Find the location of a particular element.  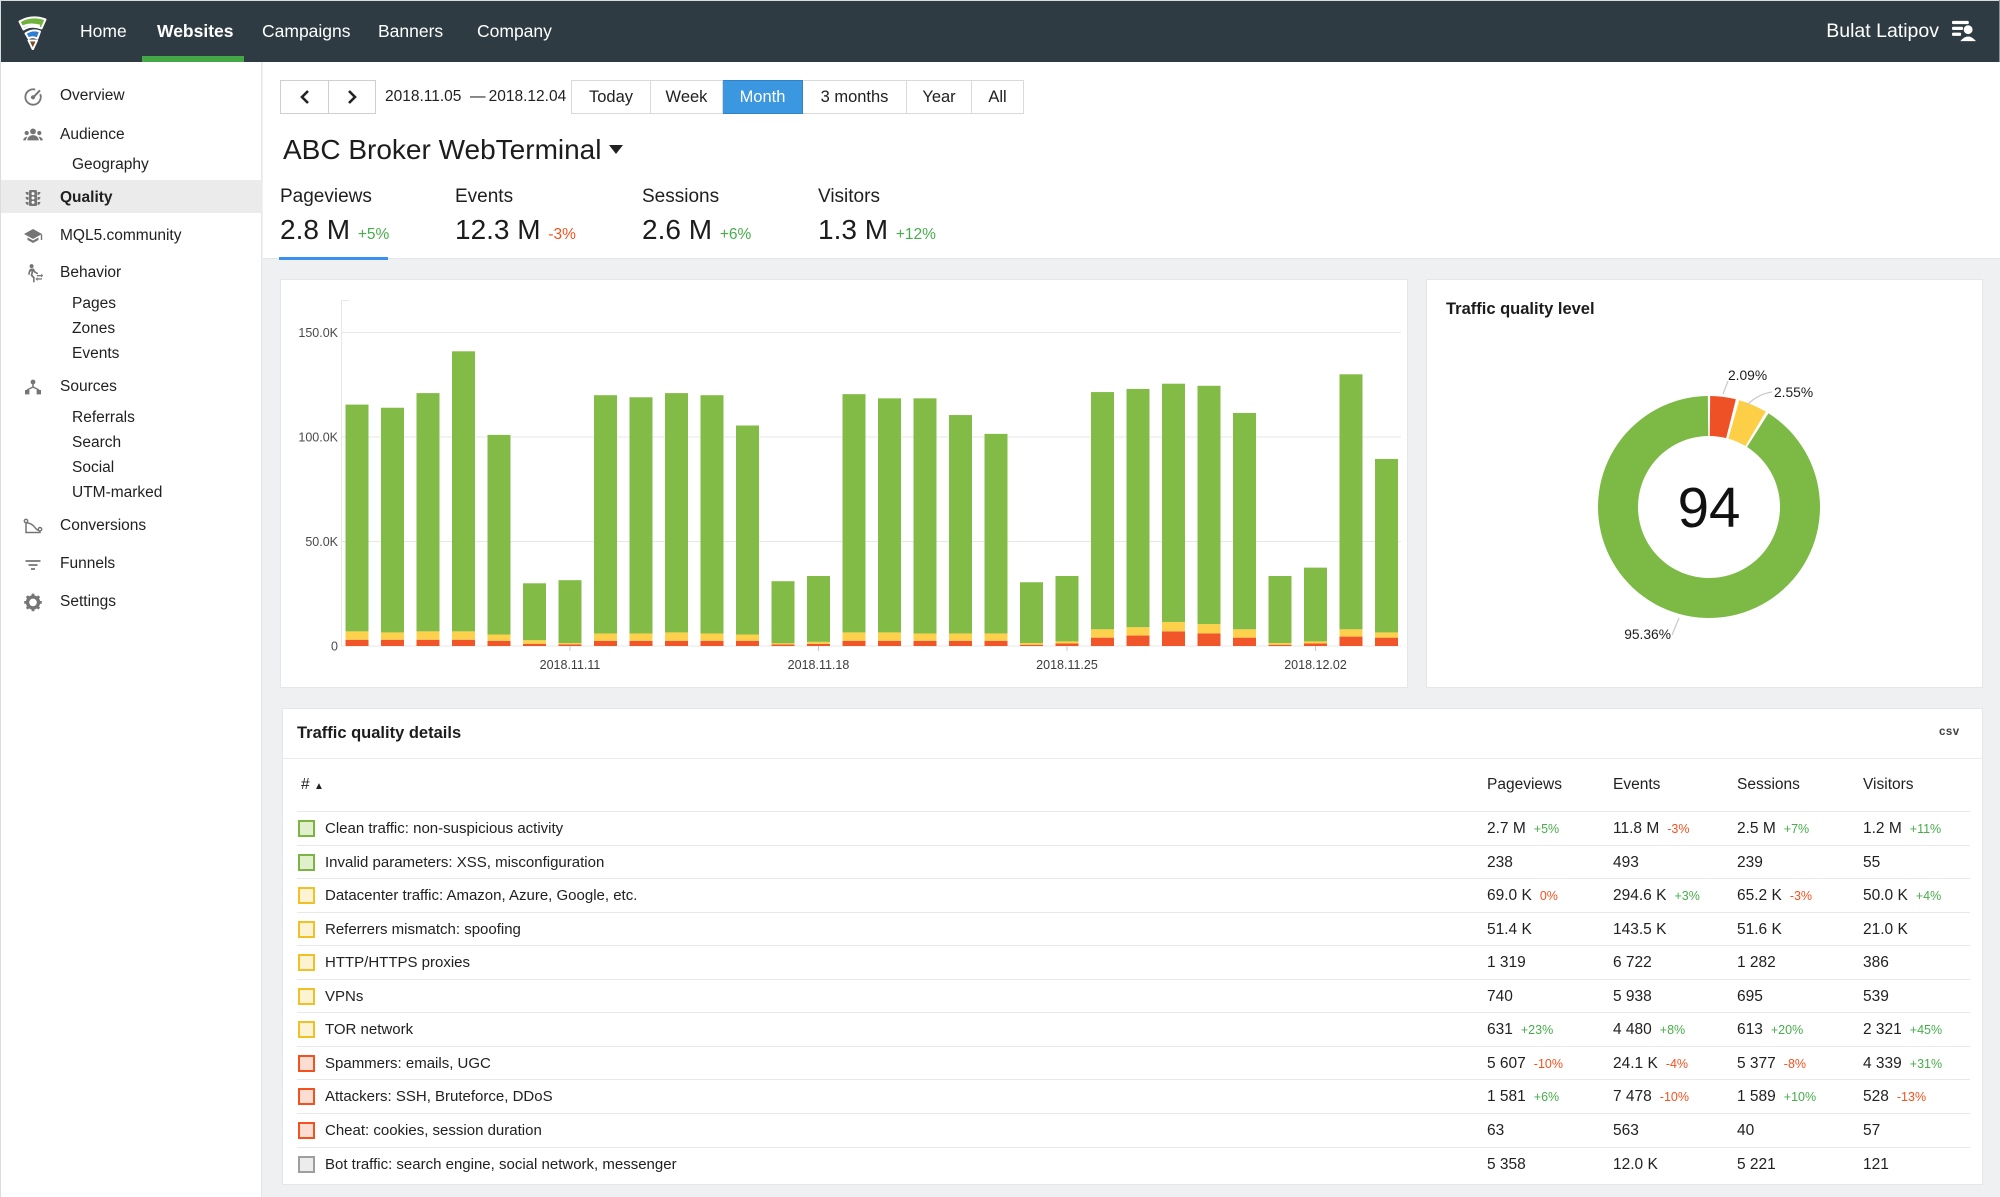

svg-text: 150.0K is located at coordinates (318, 333).